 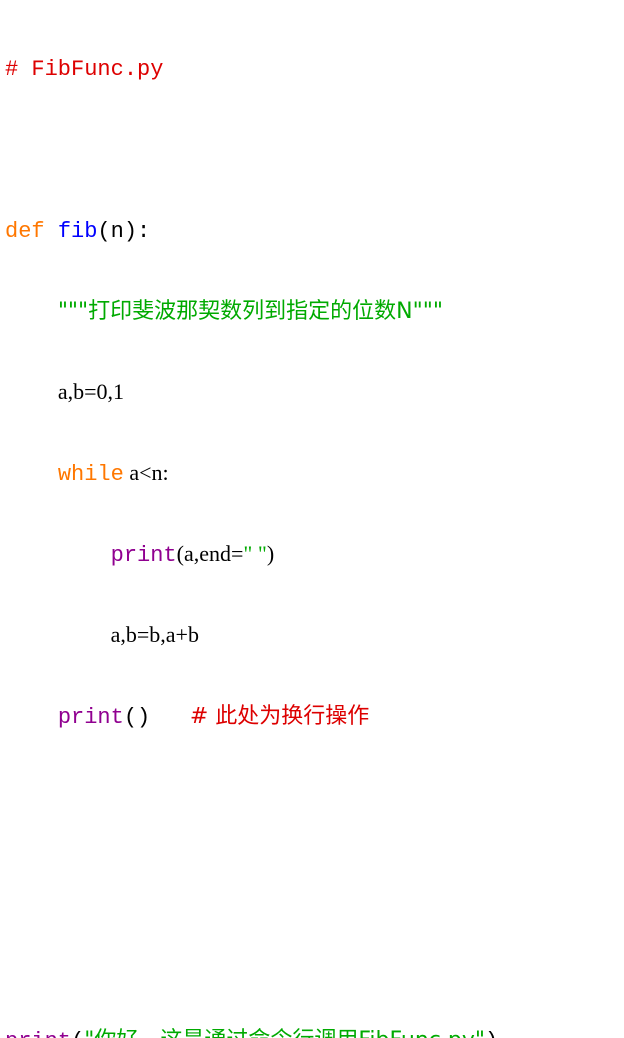 I want to click on code-line-11-blank, so click(x=251, y=877).